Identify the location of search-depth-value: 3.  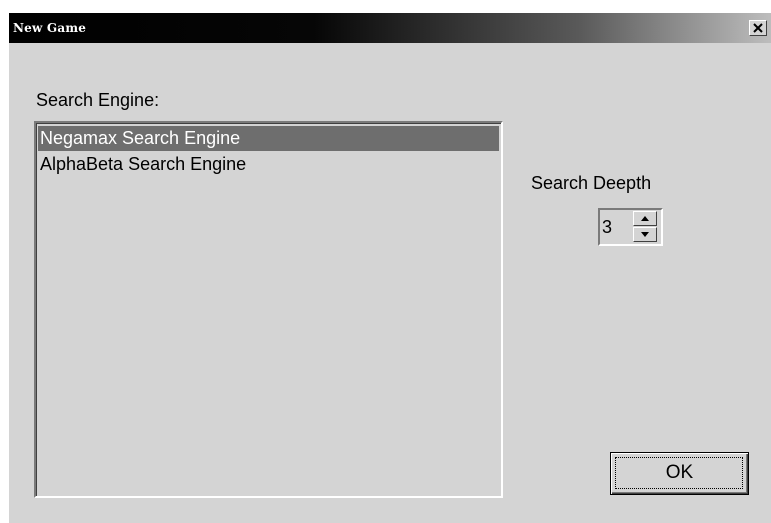
(607, 227).